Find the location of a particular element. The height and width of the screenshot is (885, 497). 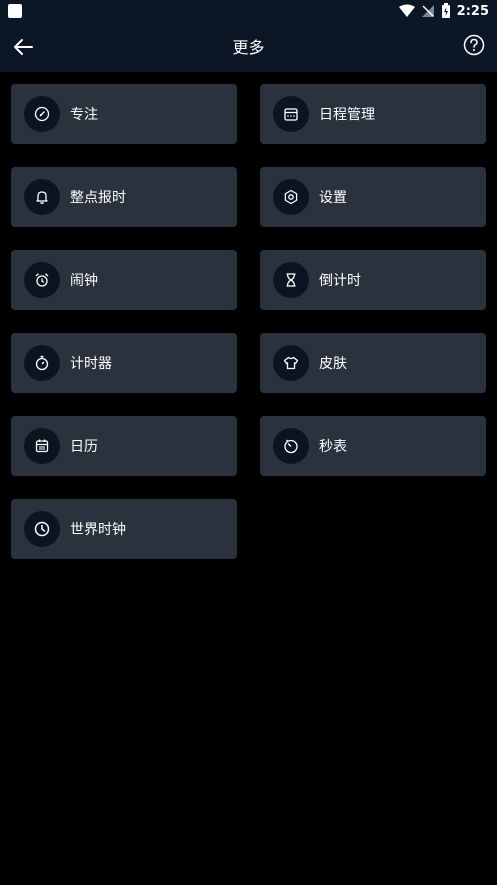

menu-item-label: 日程管理 is located at coordinates (347, 115).